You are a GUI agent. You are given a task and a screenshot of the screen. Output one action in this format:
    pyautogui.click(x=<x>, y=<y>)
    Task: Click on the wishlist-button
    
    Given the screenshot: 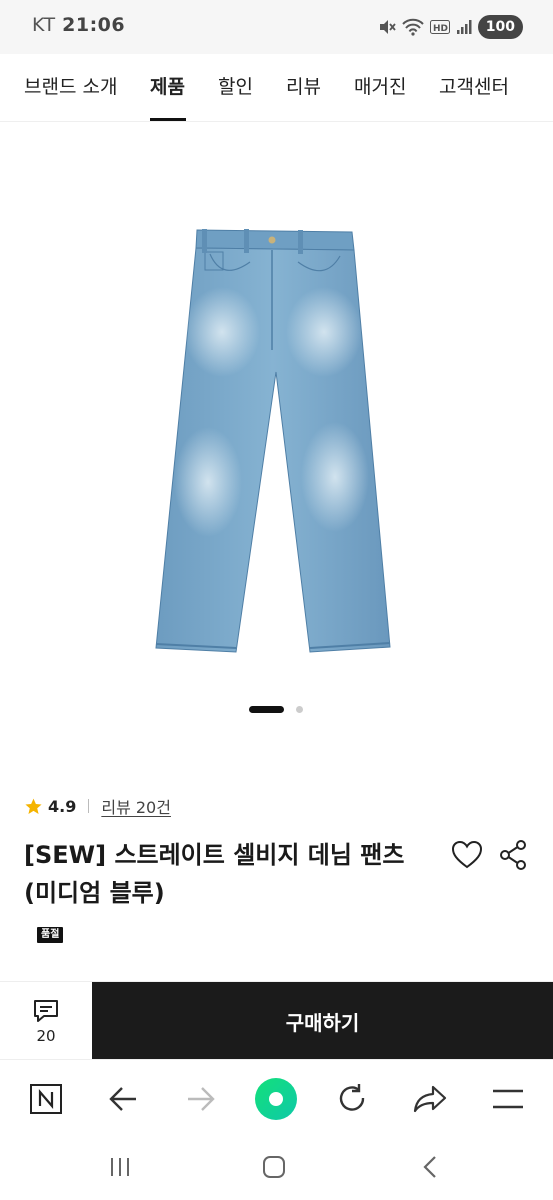 What is the action you would take?
    pyautogui.click(x=467, y=855)
    